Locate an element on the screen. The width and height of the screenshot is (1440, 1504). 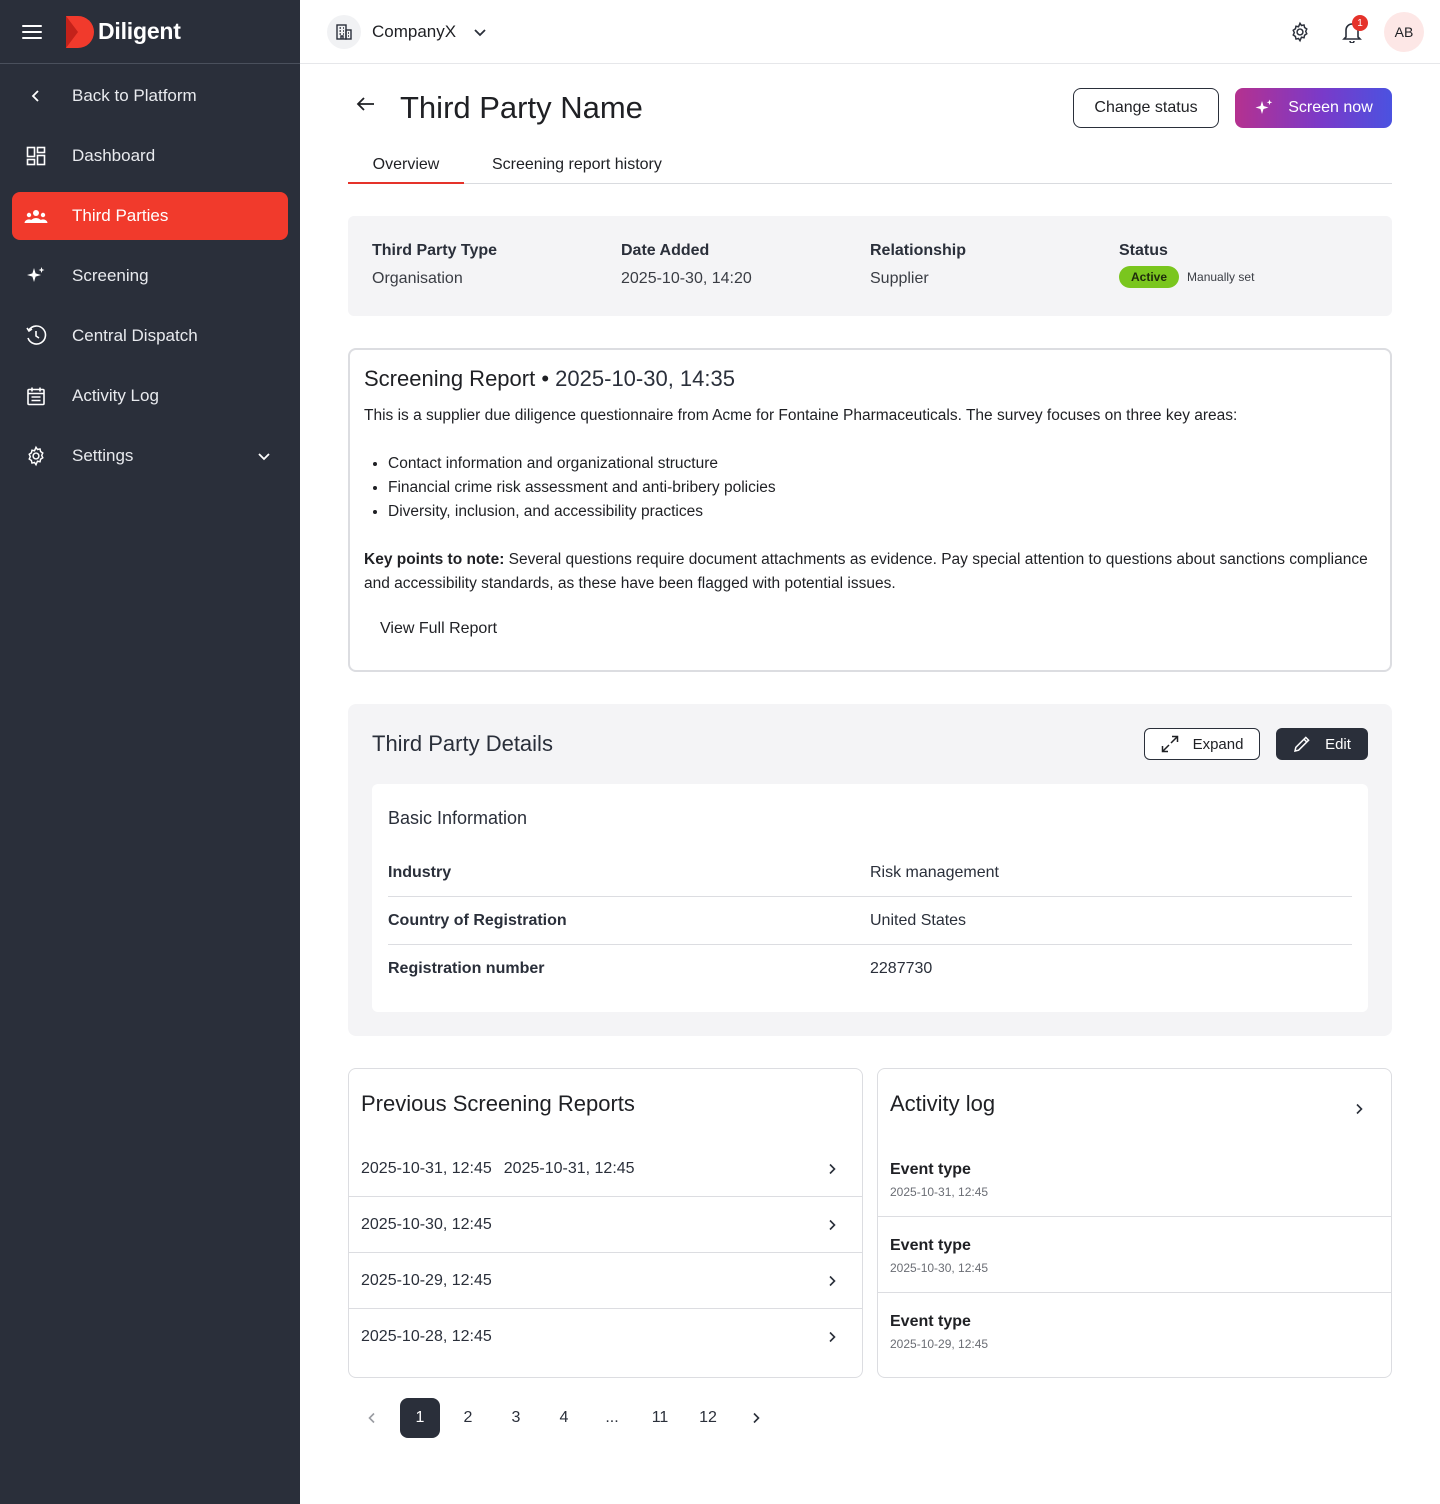
avatar: AB is located at coordinates (1404, 32).